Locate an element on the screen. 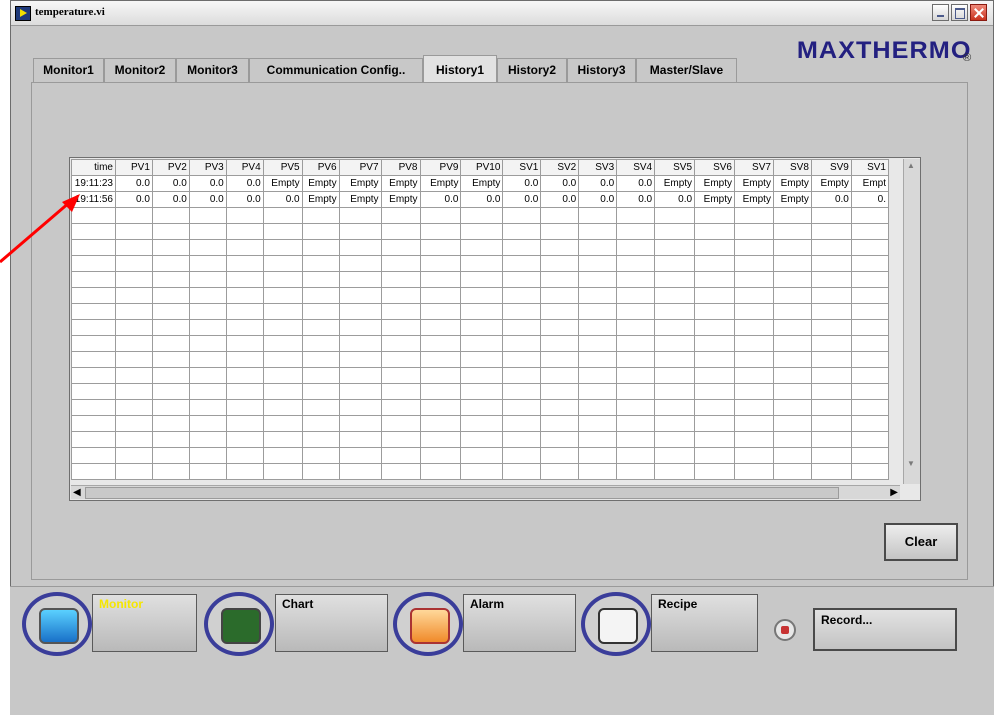 Image resolution: width=996 pixels, height=715 pixels. nav-recipe-button: Recipe is located at coordinates (704, 623).